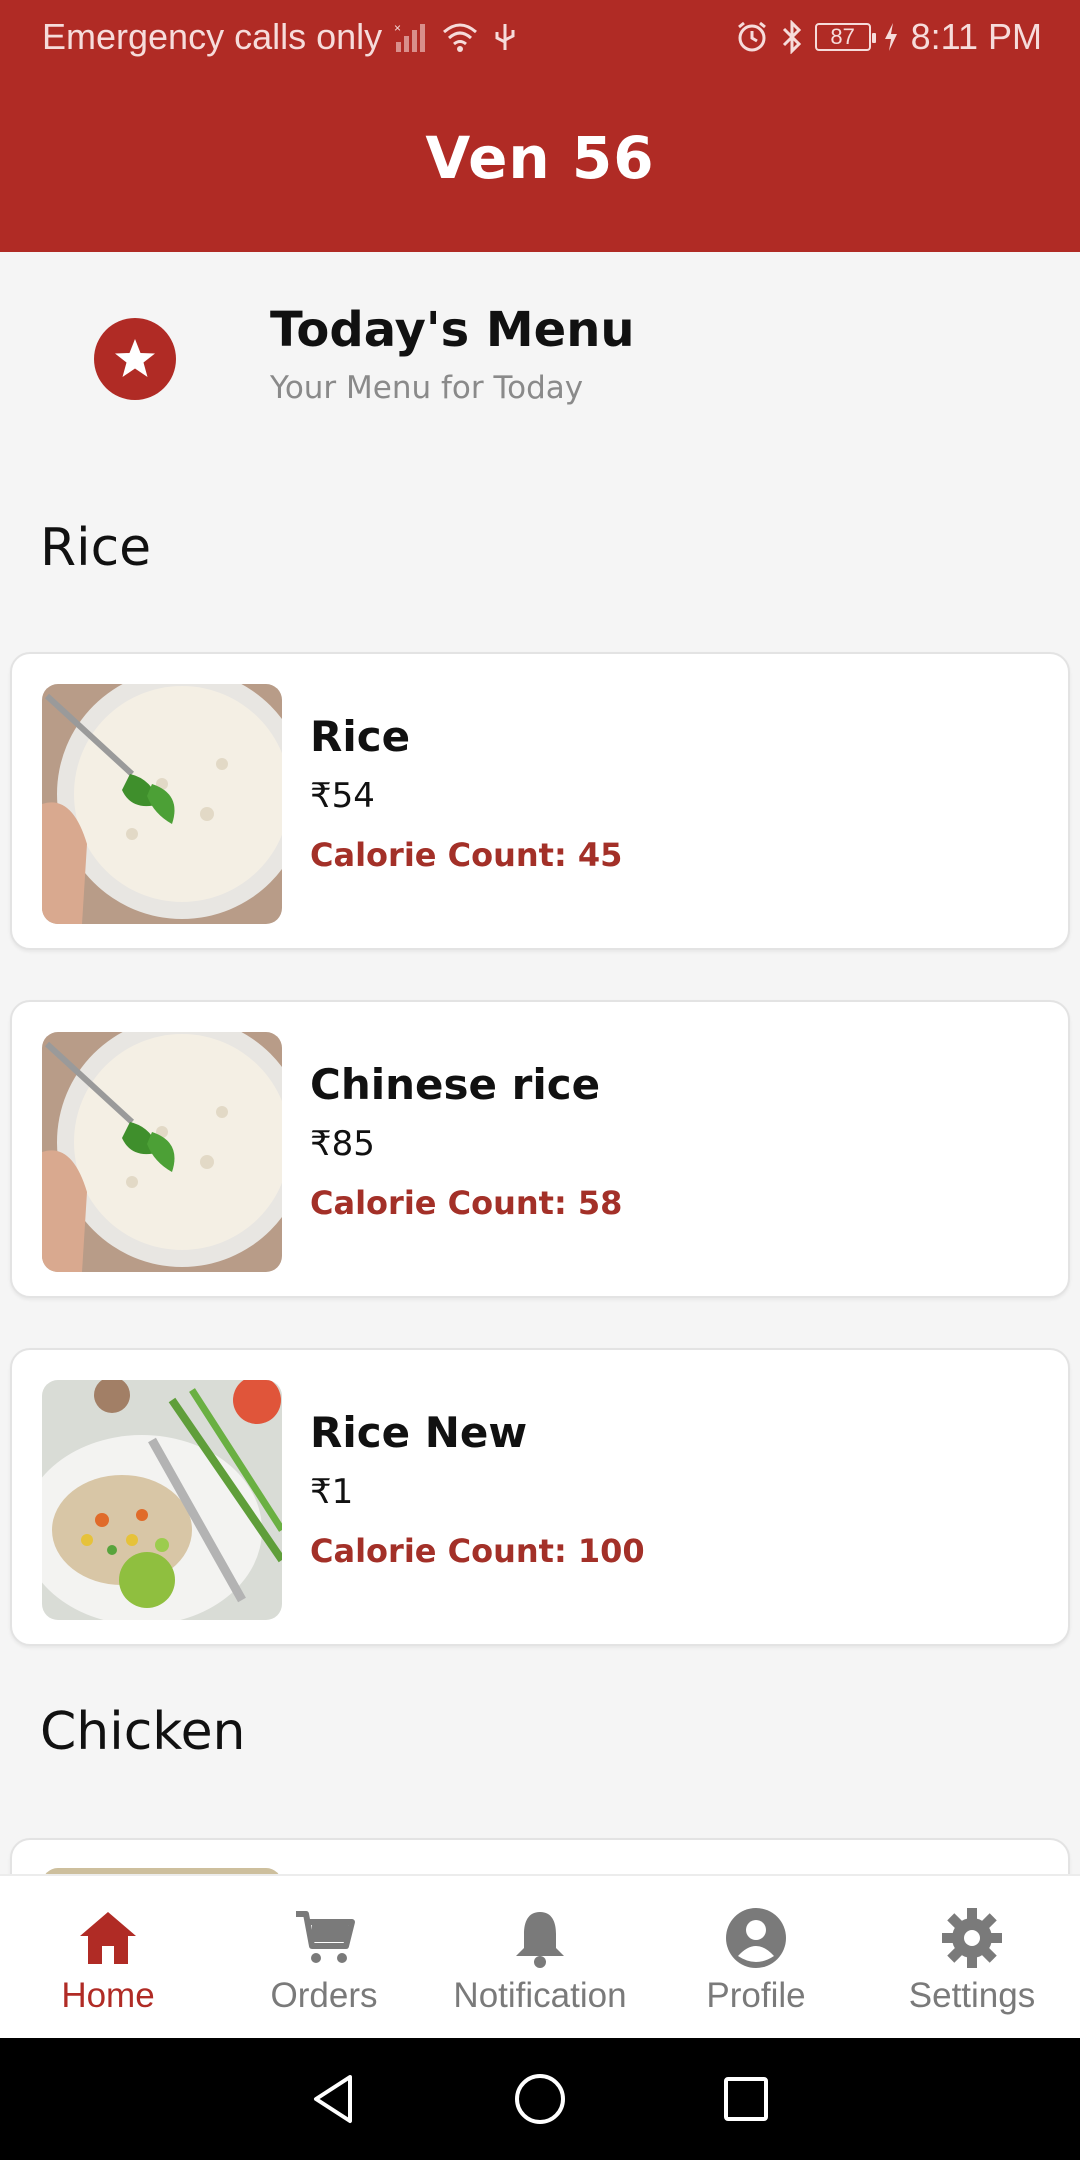  I want to click on todays-menu-header: Today's Menu Your Menu for Today, so click(540, 360).